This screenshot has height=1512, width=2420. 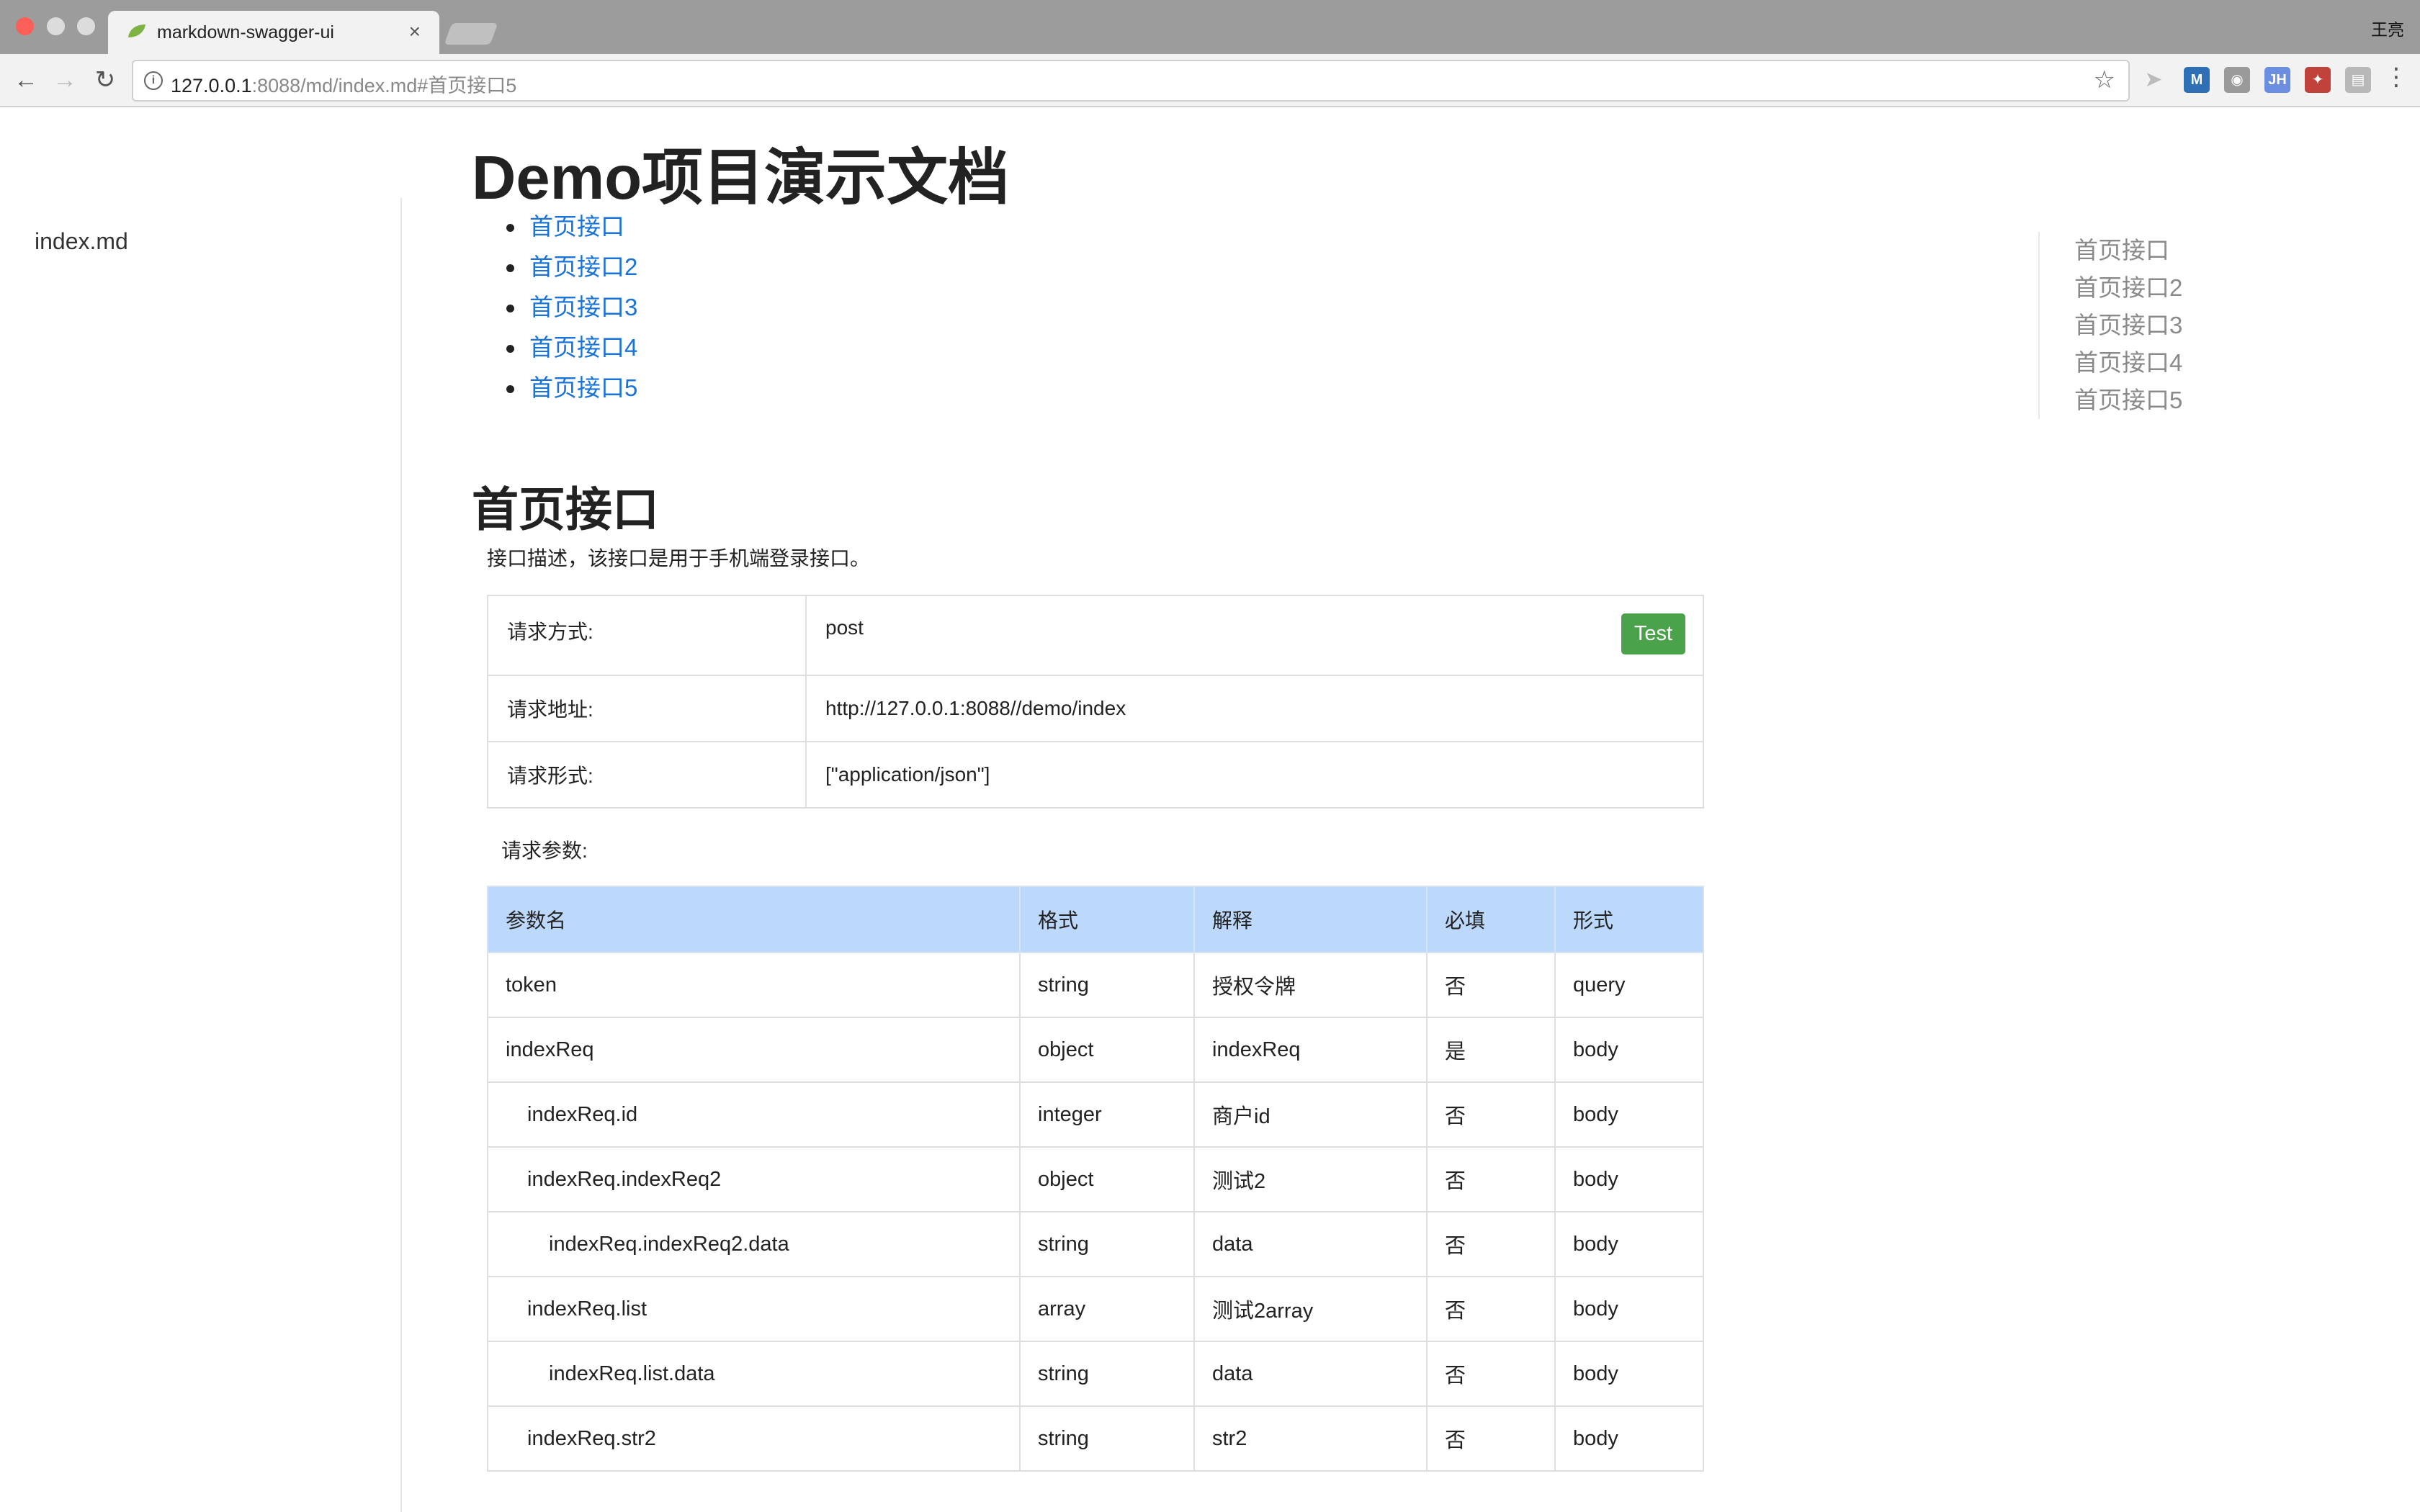 I want to click on table-row: indexReq.list array 测试2array 否 body, so click(x=1095, y=1309).